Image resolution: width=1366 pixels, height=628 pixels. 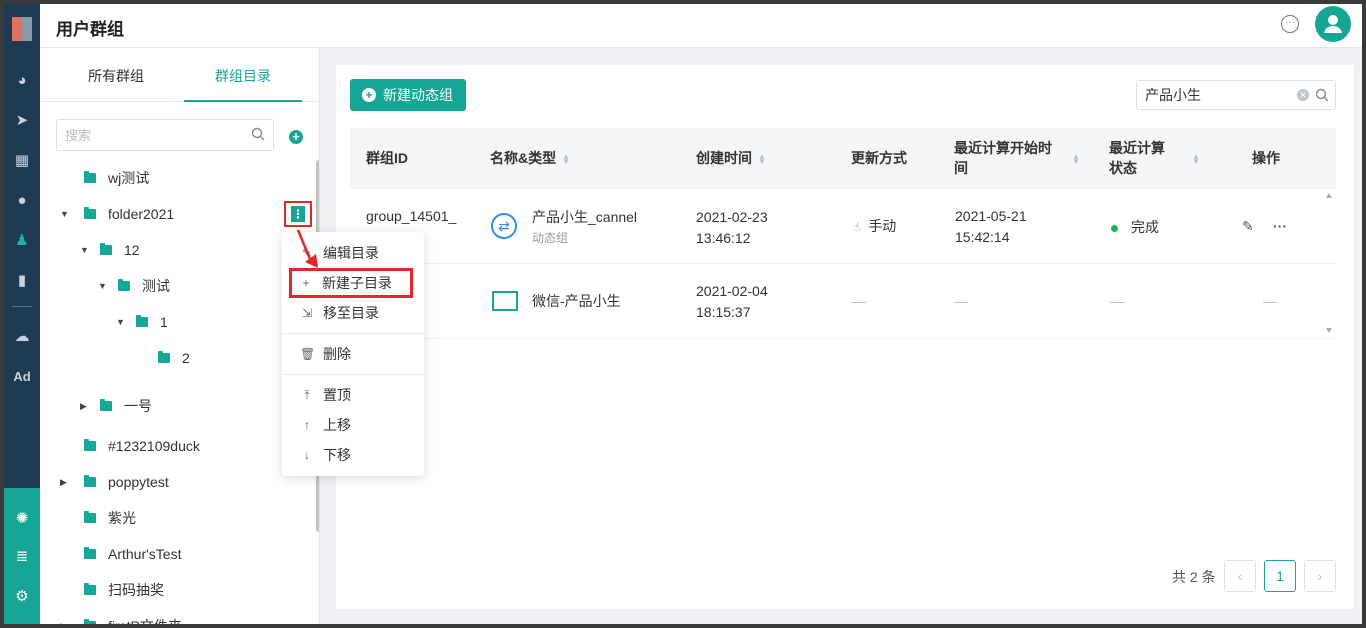 What do you see at coordinates (1266, 158) in the screenshot?
I see `col-actions: 操作` at bounding box center [1266, 158].